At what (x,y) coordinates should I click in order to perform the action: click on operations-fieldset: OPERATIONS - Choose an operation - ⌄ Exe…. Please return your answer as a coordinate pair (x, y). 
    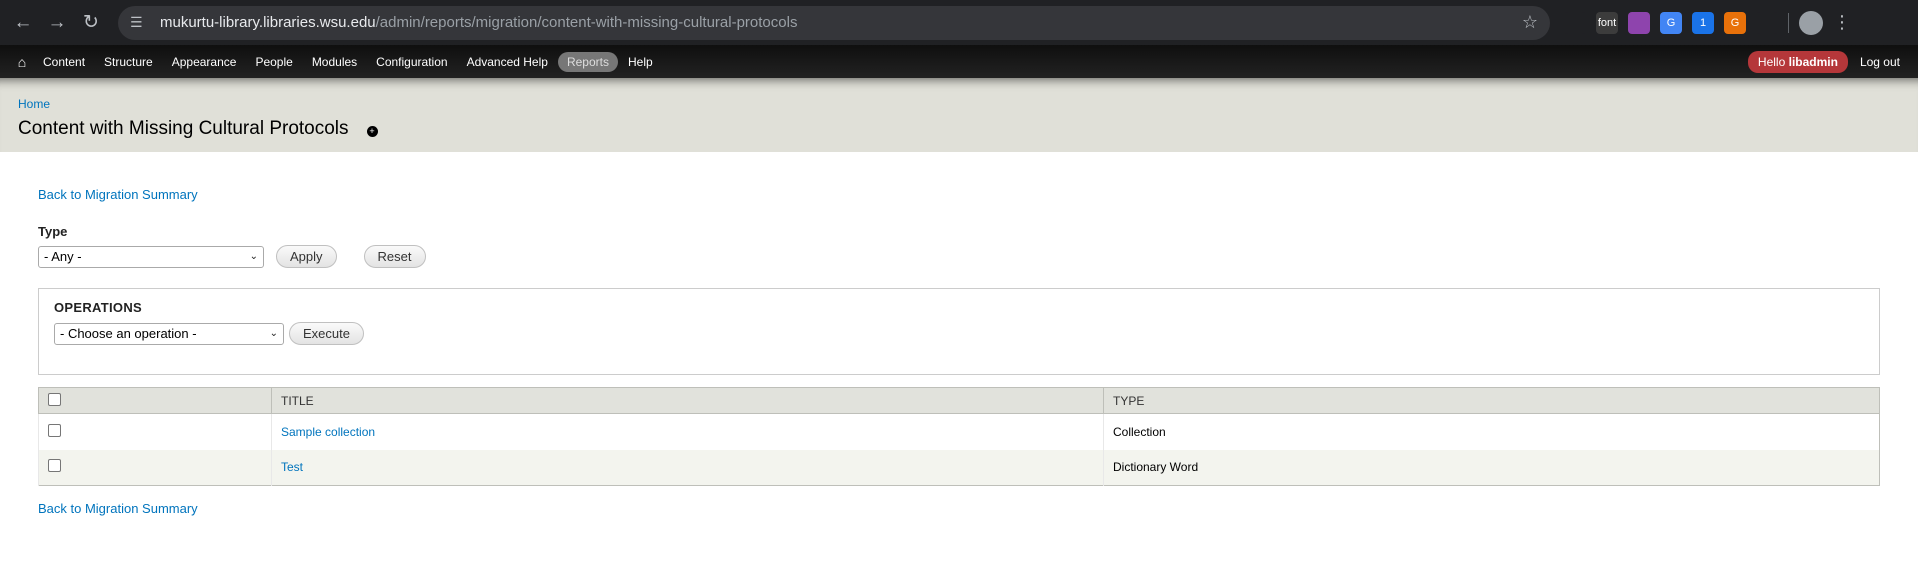
    Looking at the image, I should click on (959, 331).